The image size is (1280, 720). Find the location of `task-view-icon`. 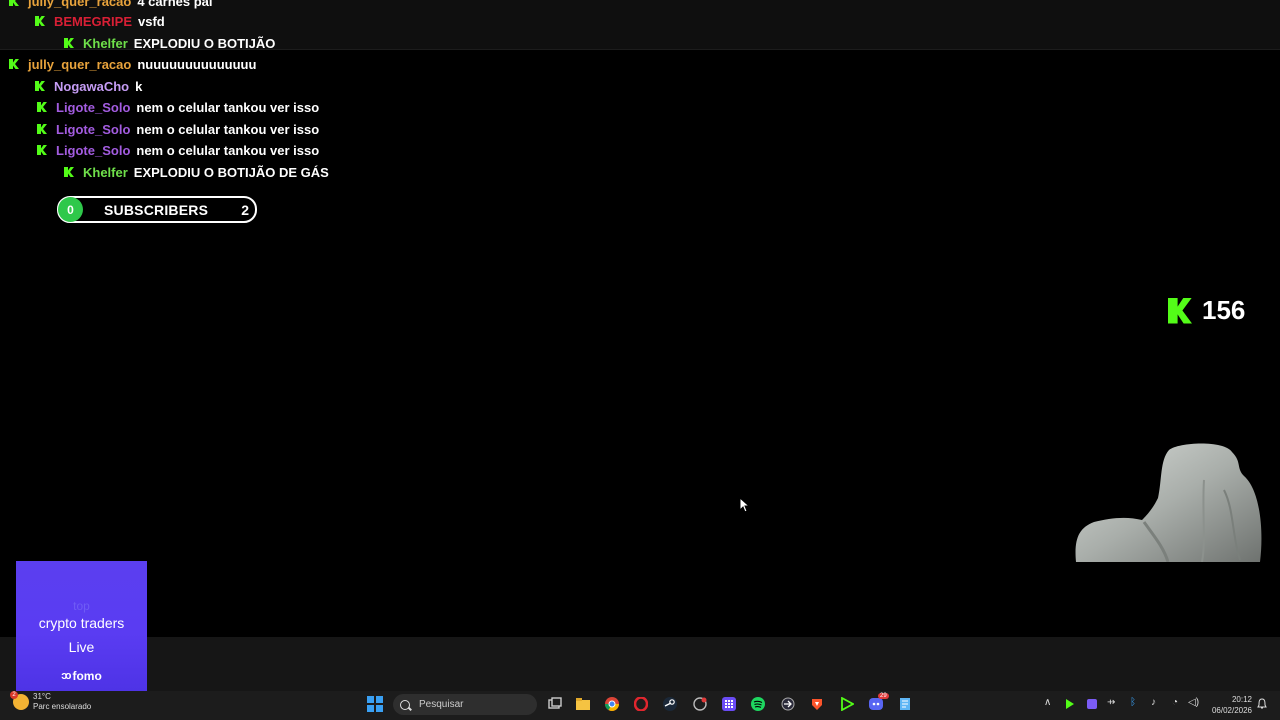

task-view-icon is located at coordinates (555, 704).